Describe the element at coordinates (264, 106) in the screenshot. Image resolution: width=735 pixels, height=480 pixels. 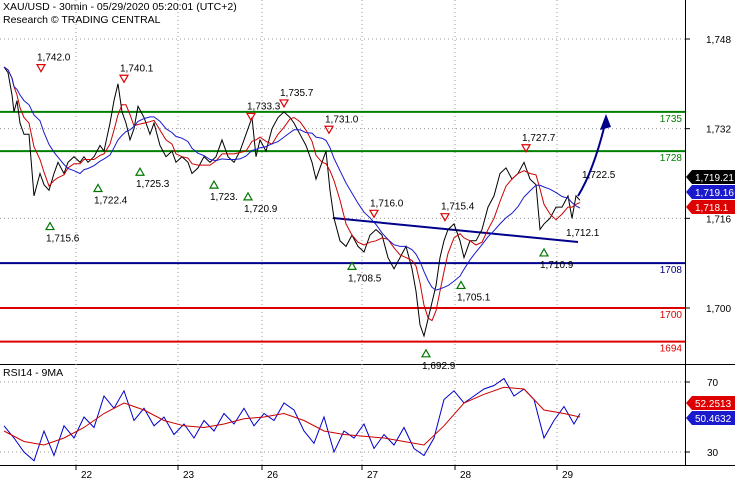
I see `pivot-high-label: 1,733.3` at that location.